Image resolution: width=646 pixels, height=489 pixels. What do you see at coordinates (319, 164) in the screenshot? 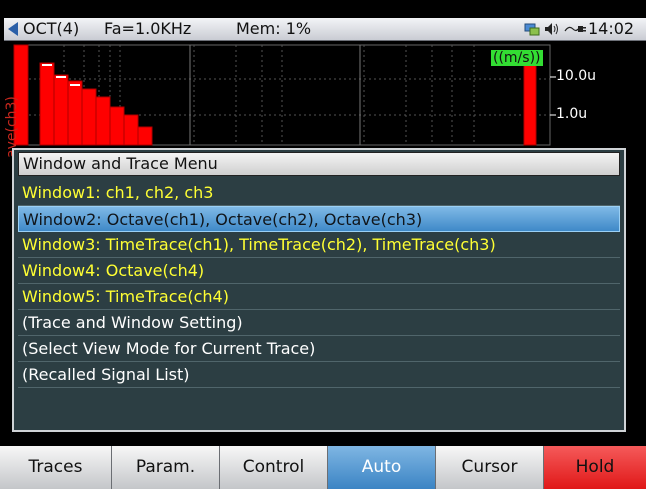
I see `menu-title: Window and Trace Menu` at bounding box center [319, 164].